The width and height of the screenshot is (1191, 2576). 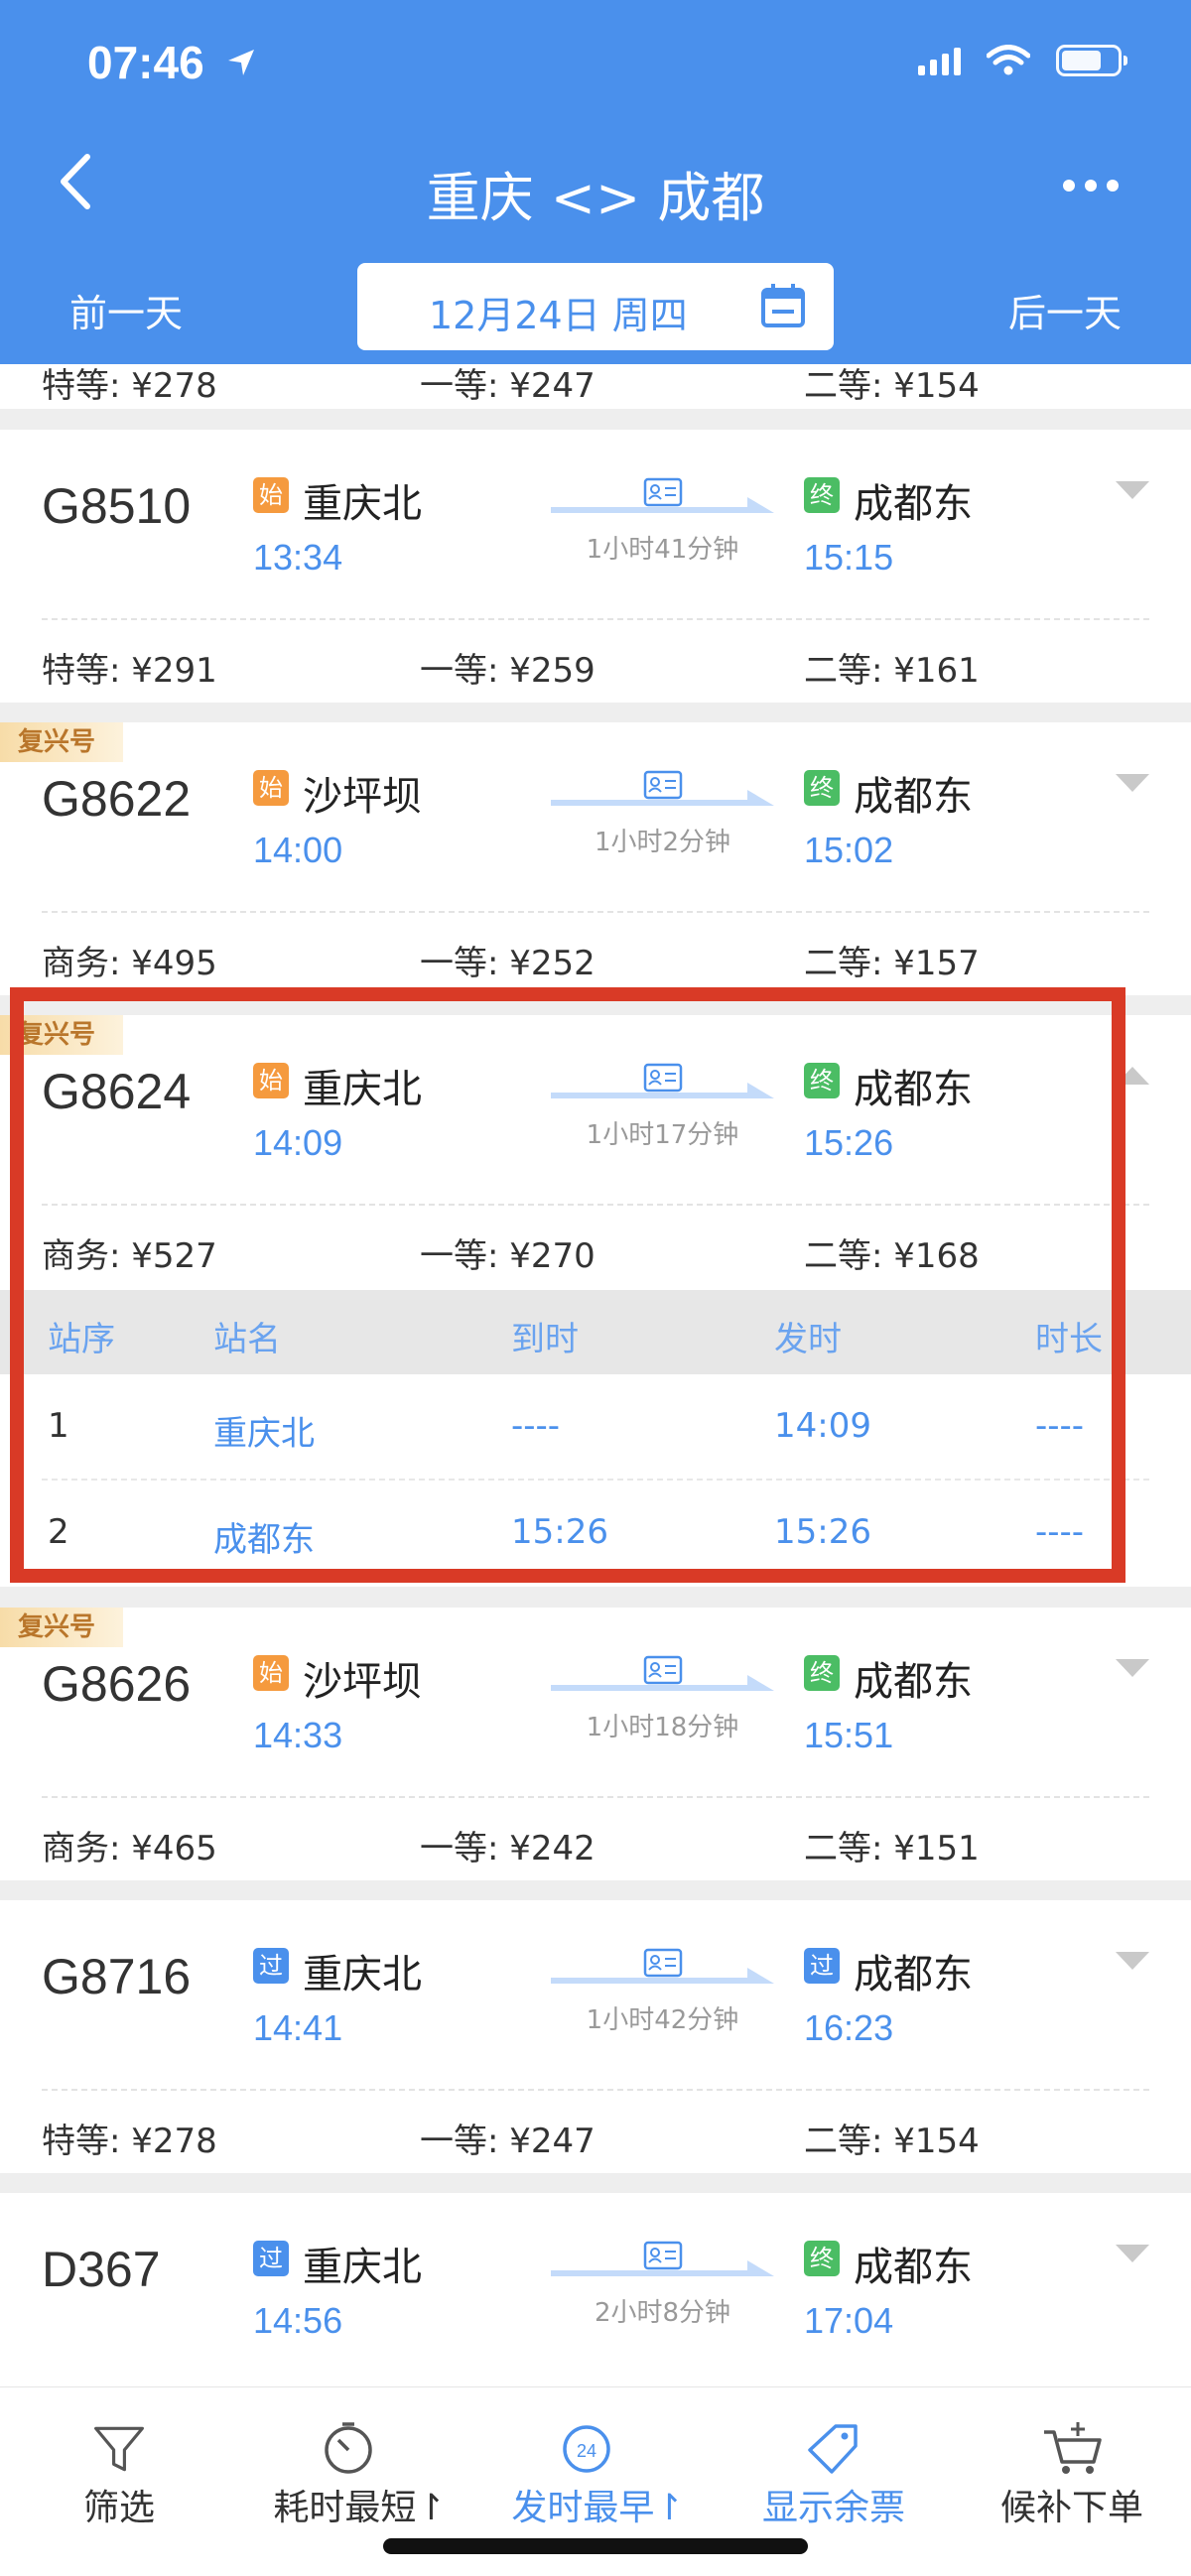 I want to click on price-class-1: 商务: ¥527, so click(x=129, y=1256).